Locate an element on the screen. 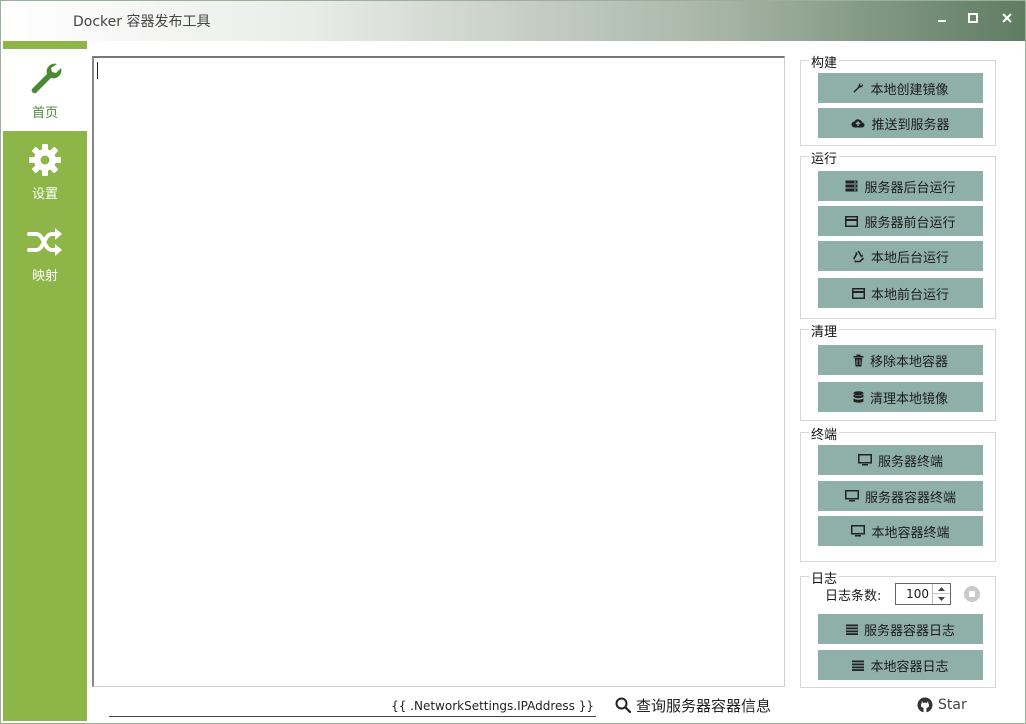  star-label: Star is located at coordinates (952, 705).